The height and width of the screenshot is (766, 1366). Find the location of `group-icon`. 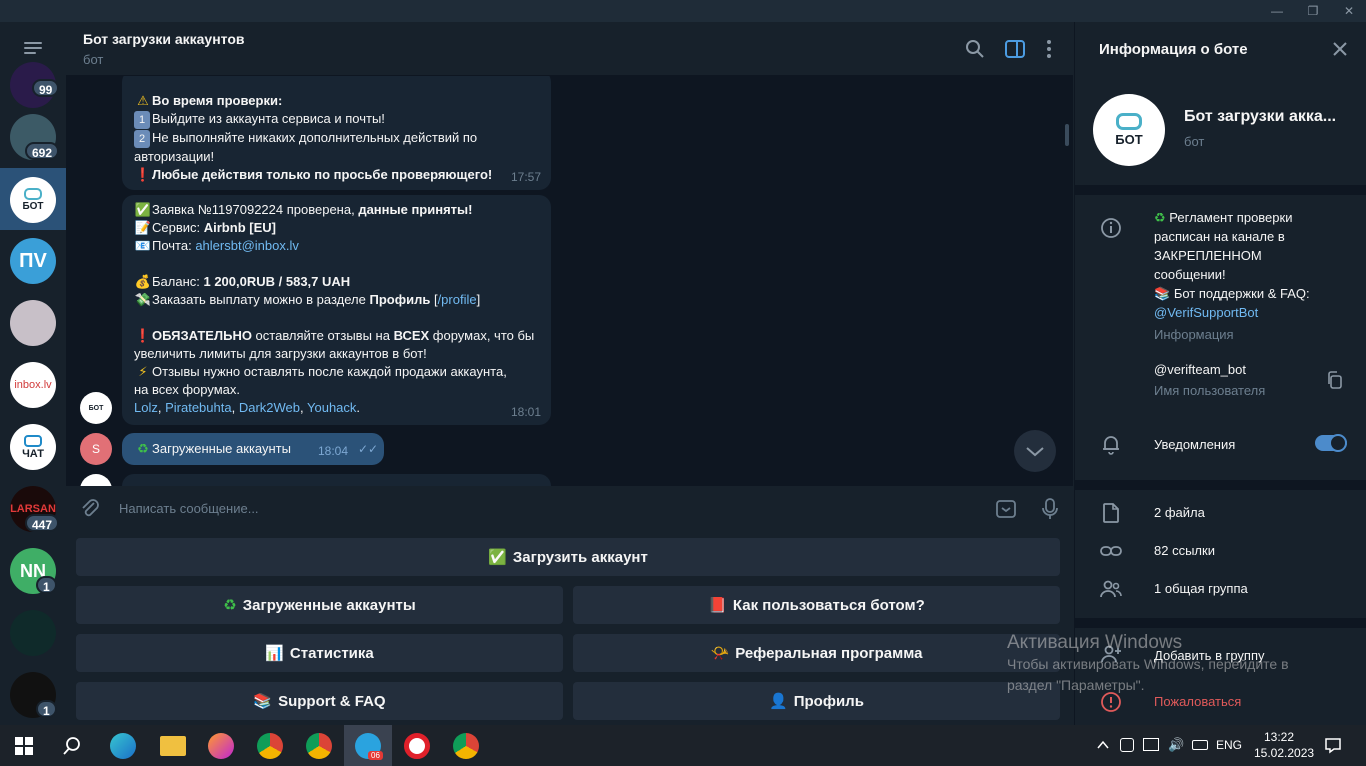

group-icon is located at coordinates (1111, 589).